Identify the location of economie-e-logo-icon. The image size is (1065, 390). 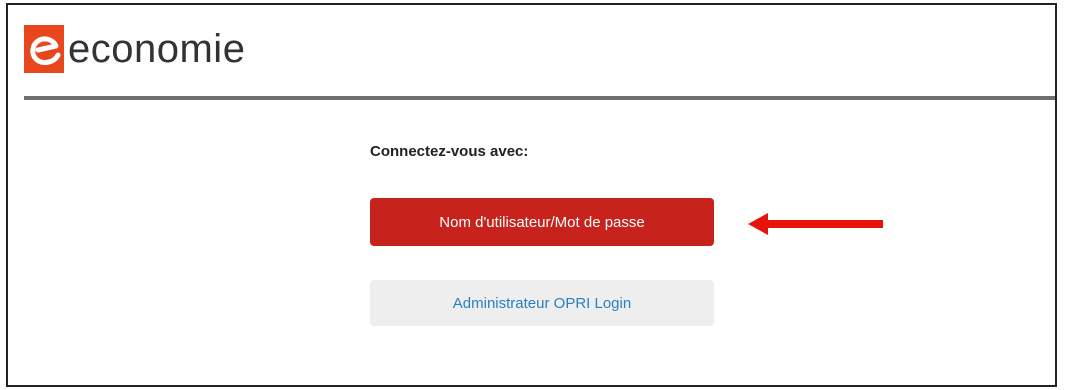
(44, 49).